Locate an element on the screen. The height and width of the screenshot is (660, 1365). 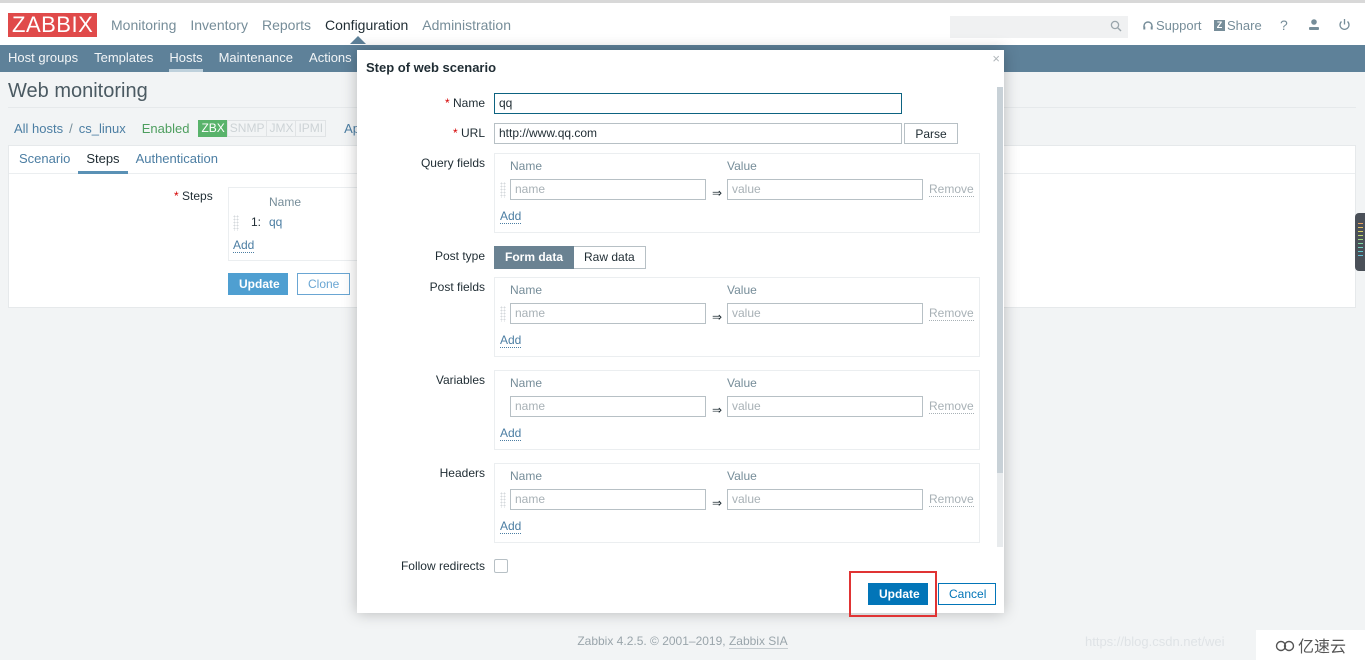
zabbix-logo: ZABBIX is located at coordinates (53, 25).